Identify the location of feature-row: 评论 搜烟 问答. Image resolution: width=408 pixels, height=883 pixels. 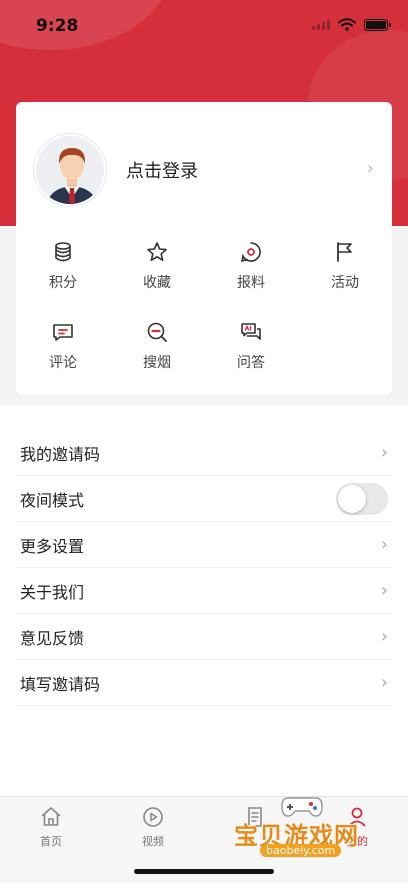
(204, 356).